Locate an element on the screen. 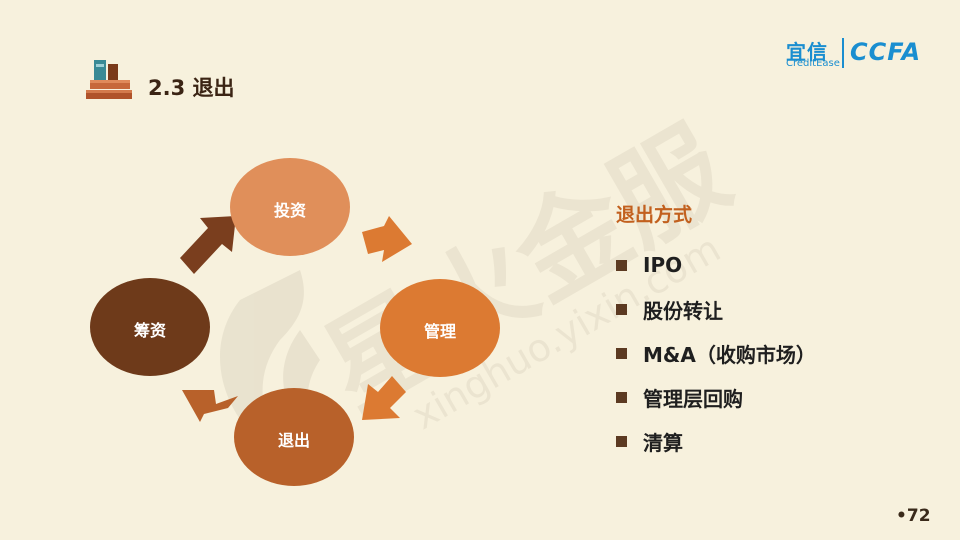  exit-methods-list: 退出方式 IPO 股份转让 M&A（收购市场） 管理层回购 清算 is located at coordinates (716, 331).